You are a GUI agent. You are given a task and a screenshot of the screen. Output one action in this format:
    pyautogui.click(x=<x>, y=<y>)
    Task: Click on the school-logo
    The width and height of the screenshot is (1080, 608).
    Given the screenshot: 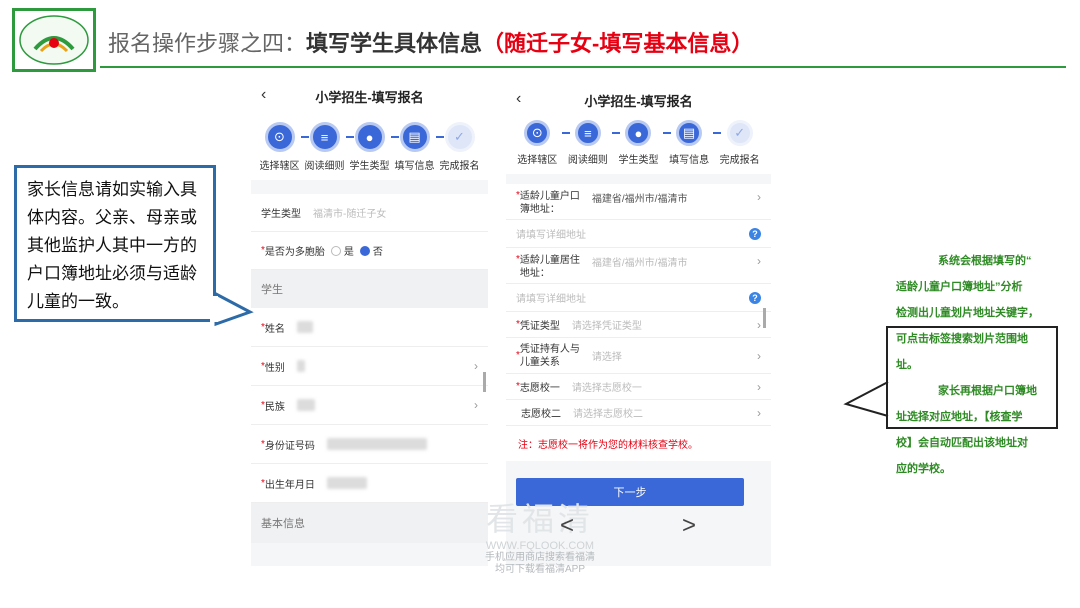 What is the action you would take?
    pyautogui.click(x=54, y=40)
    